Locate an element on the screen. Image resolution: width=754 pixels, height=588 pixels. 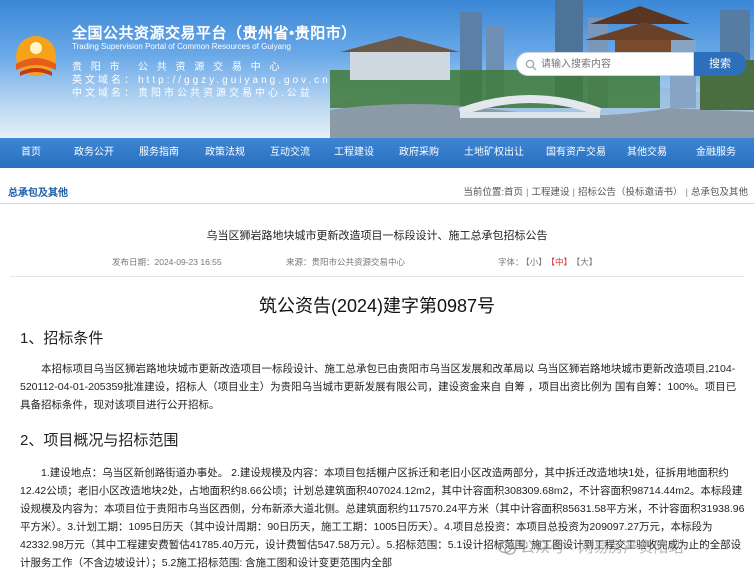
section-1-heading: 1、招标条件 is located at coordinates (62, 338).